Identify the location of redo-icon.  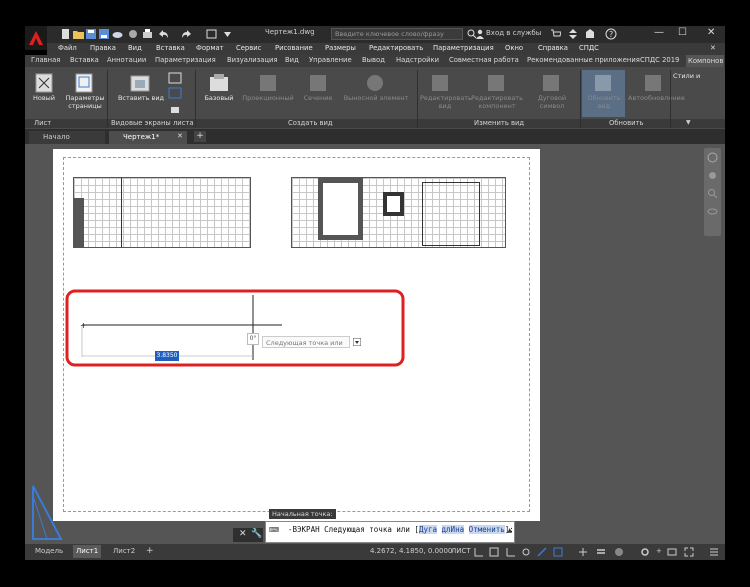
(186, 34).